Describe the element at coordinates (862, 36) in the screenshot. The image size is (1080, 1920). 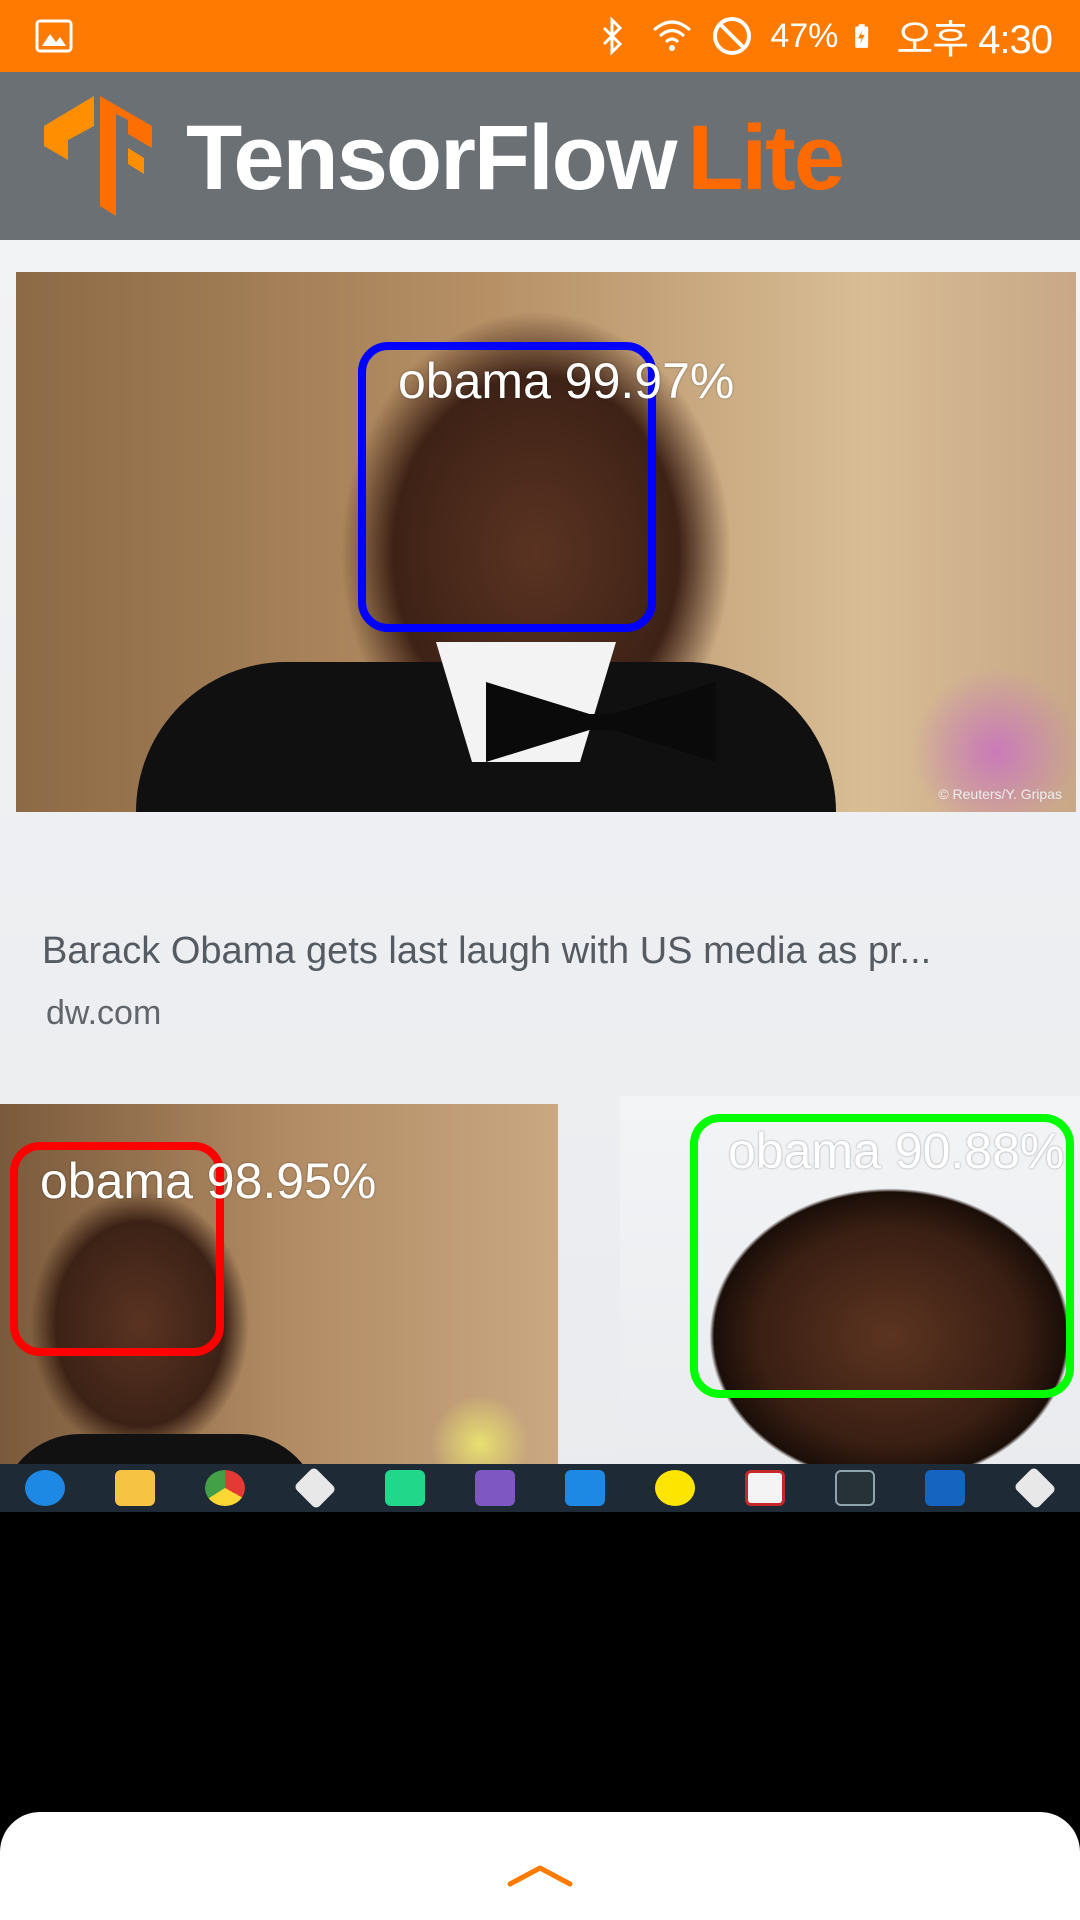
I see `battery-charging-icon` at that location.